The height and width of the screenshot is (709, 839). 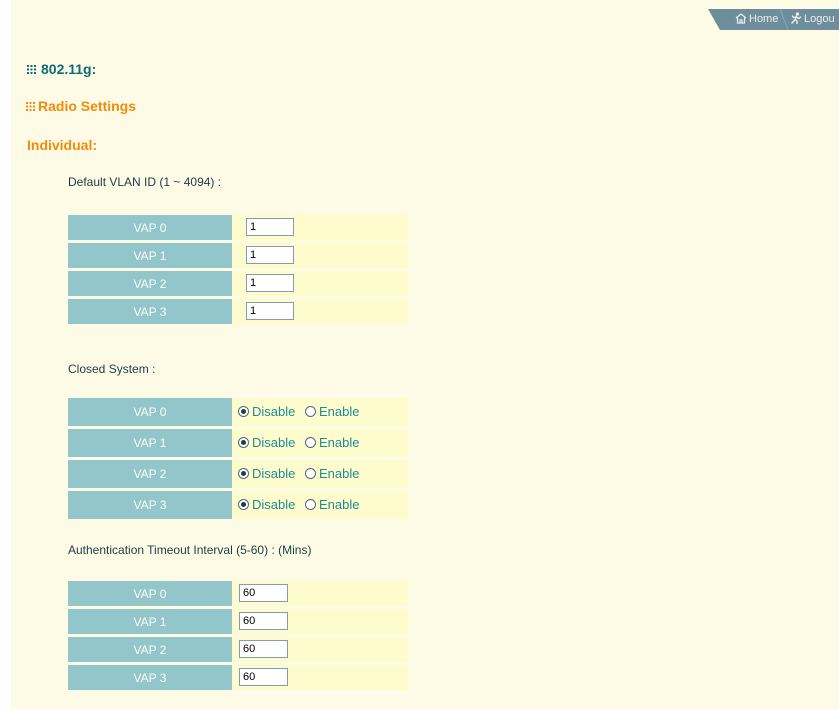 I want to click on closed-system-radio-group-vap2: Disable Enable, so click(x=297, y=473).